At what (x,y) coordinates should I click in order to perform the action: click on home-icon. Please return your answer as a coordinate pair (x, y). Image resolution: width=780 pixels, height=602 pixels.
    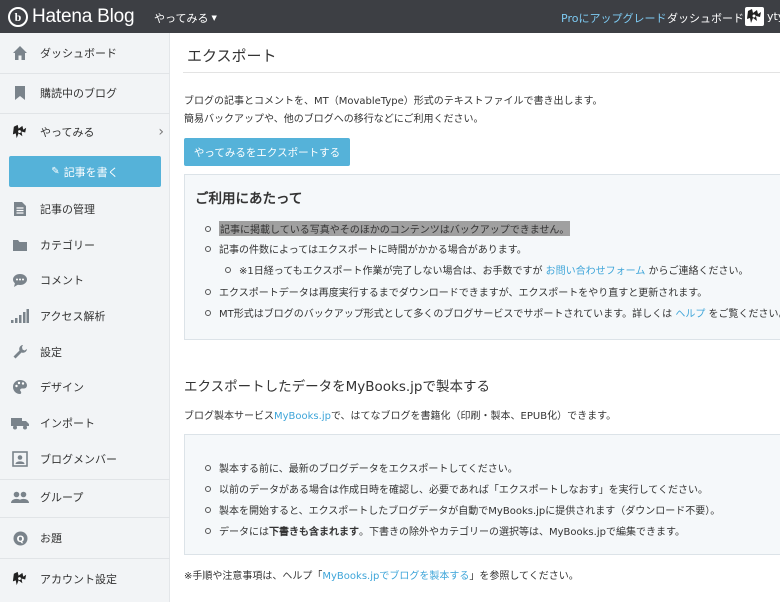
    Looking at the image, I should click on (20, 53).